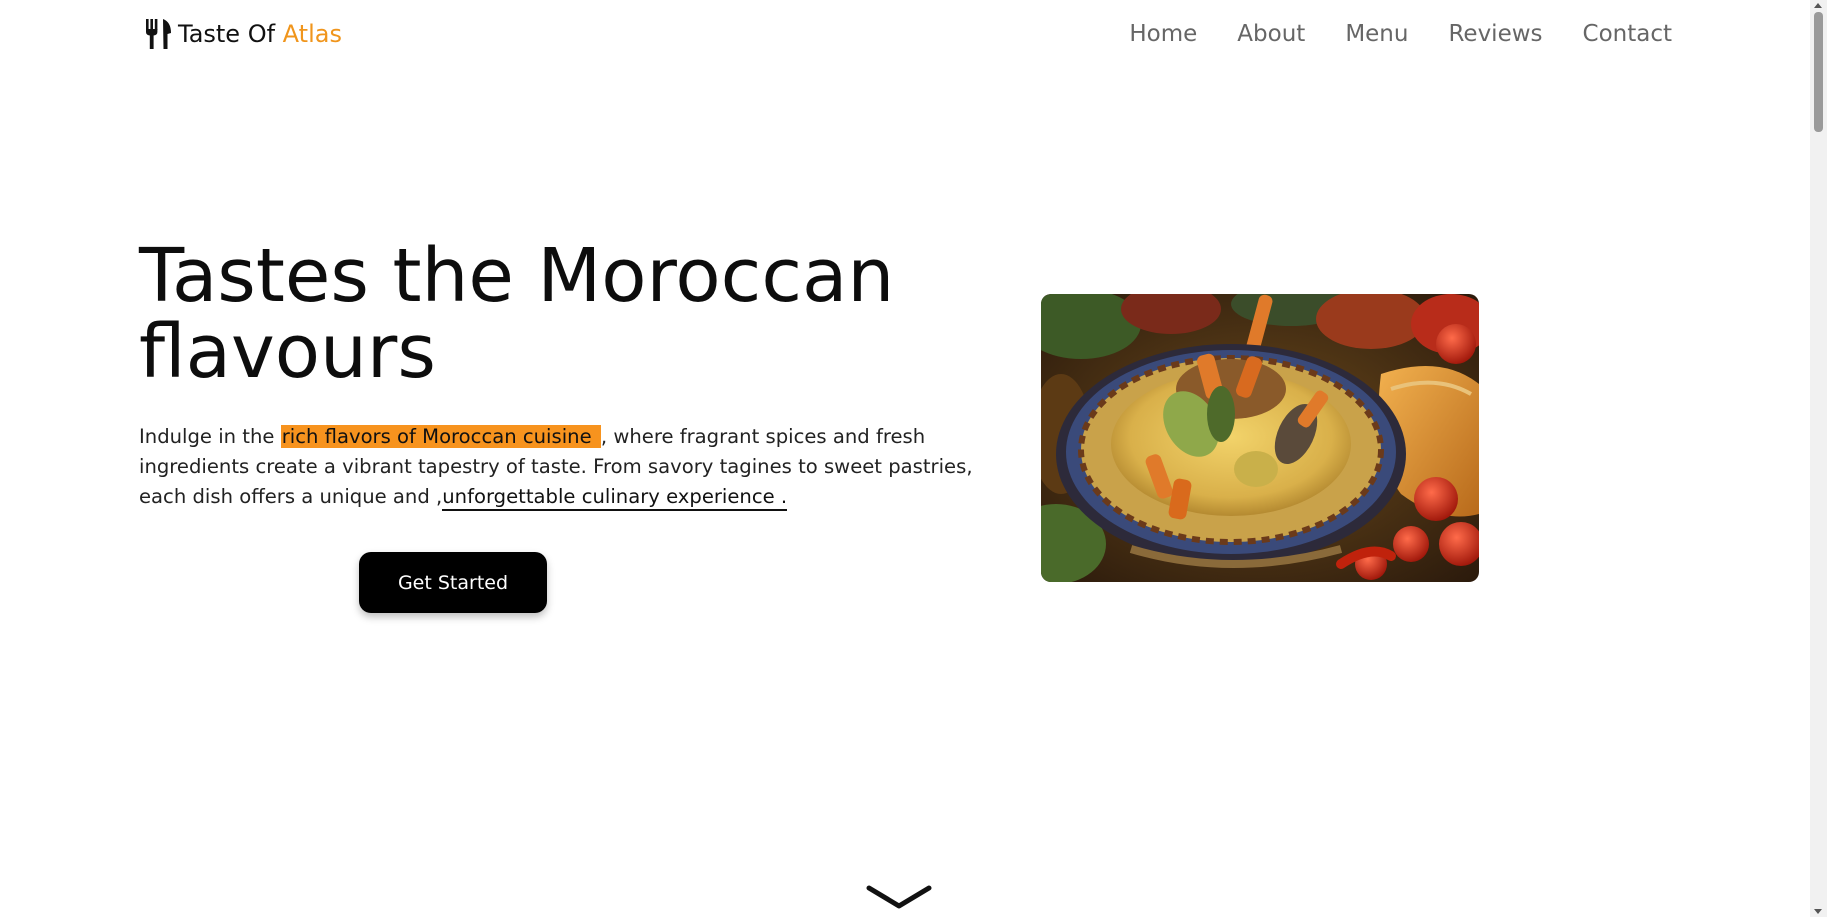 The width and height of the screenshot is (1827, 917). What do you see at coordinates (1376, 34) in the screenshot?
I see `nav-menu: Menu` at bounding box center [1376, 34].